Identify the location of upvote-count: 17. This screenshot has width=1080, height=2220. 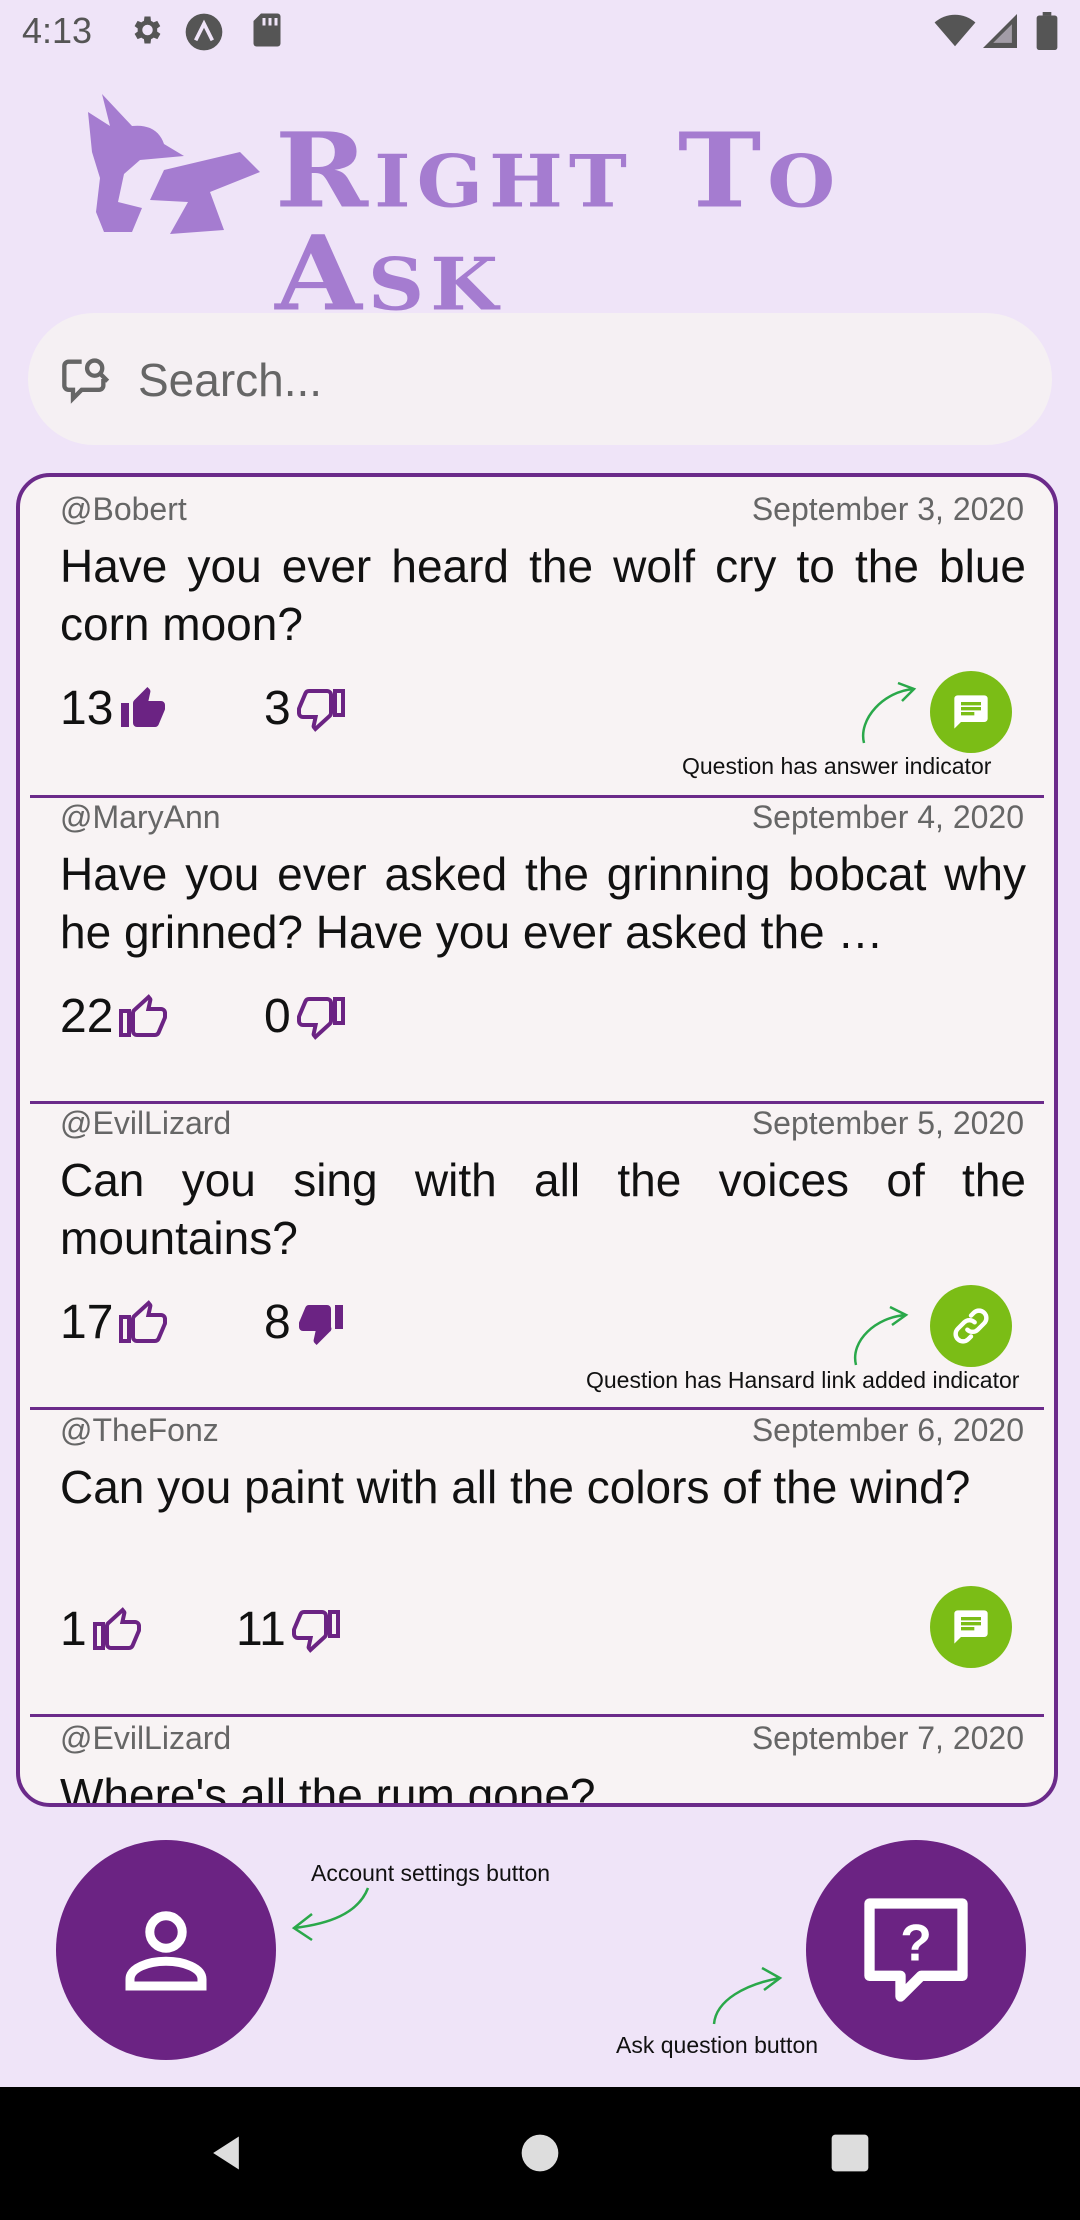
(87, 1322).